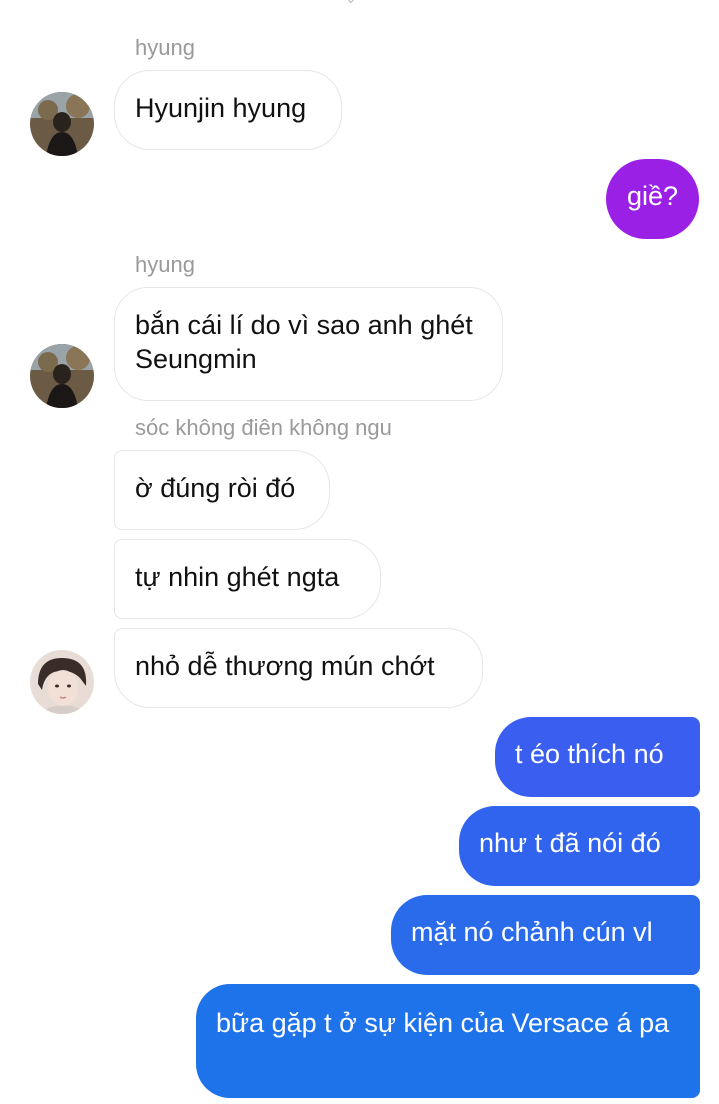 The height and width of the screenshot is (1104, 719). Describe the element at coordinates (652, 196) in the screenshot. I see `message-text: giề?` at that location.